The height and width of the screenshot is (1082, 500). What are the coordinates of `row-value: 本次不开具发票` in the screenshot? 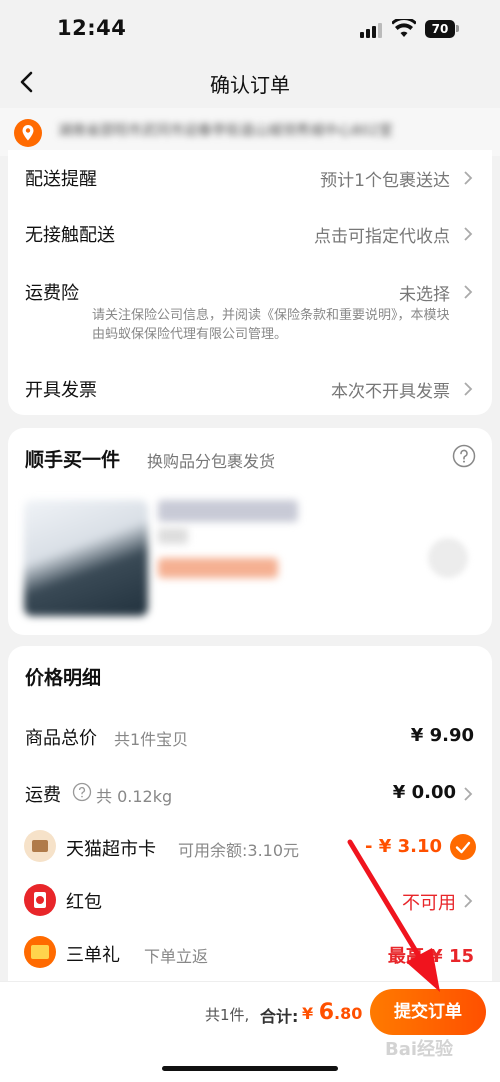 It's located at (390, 392).